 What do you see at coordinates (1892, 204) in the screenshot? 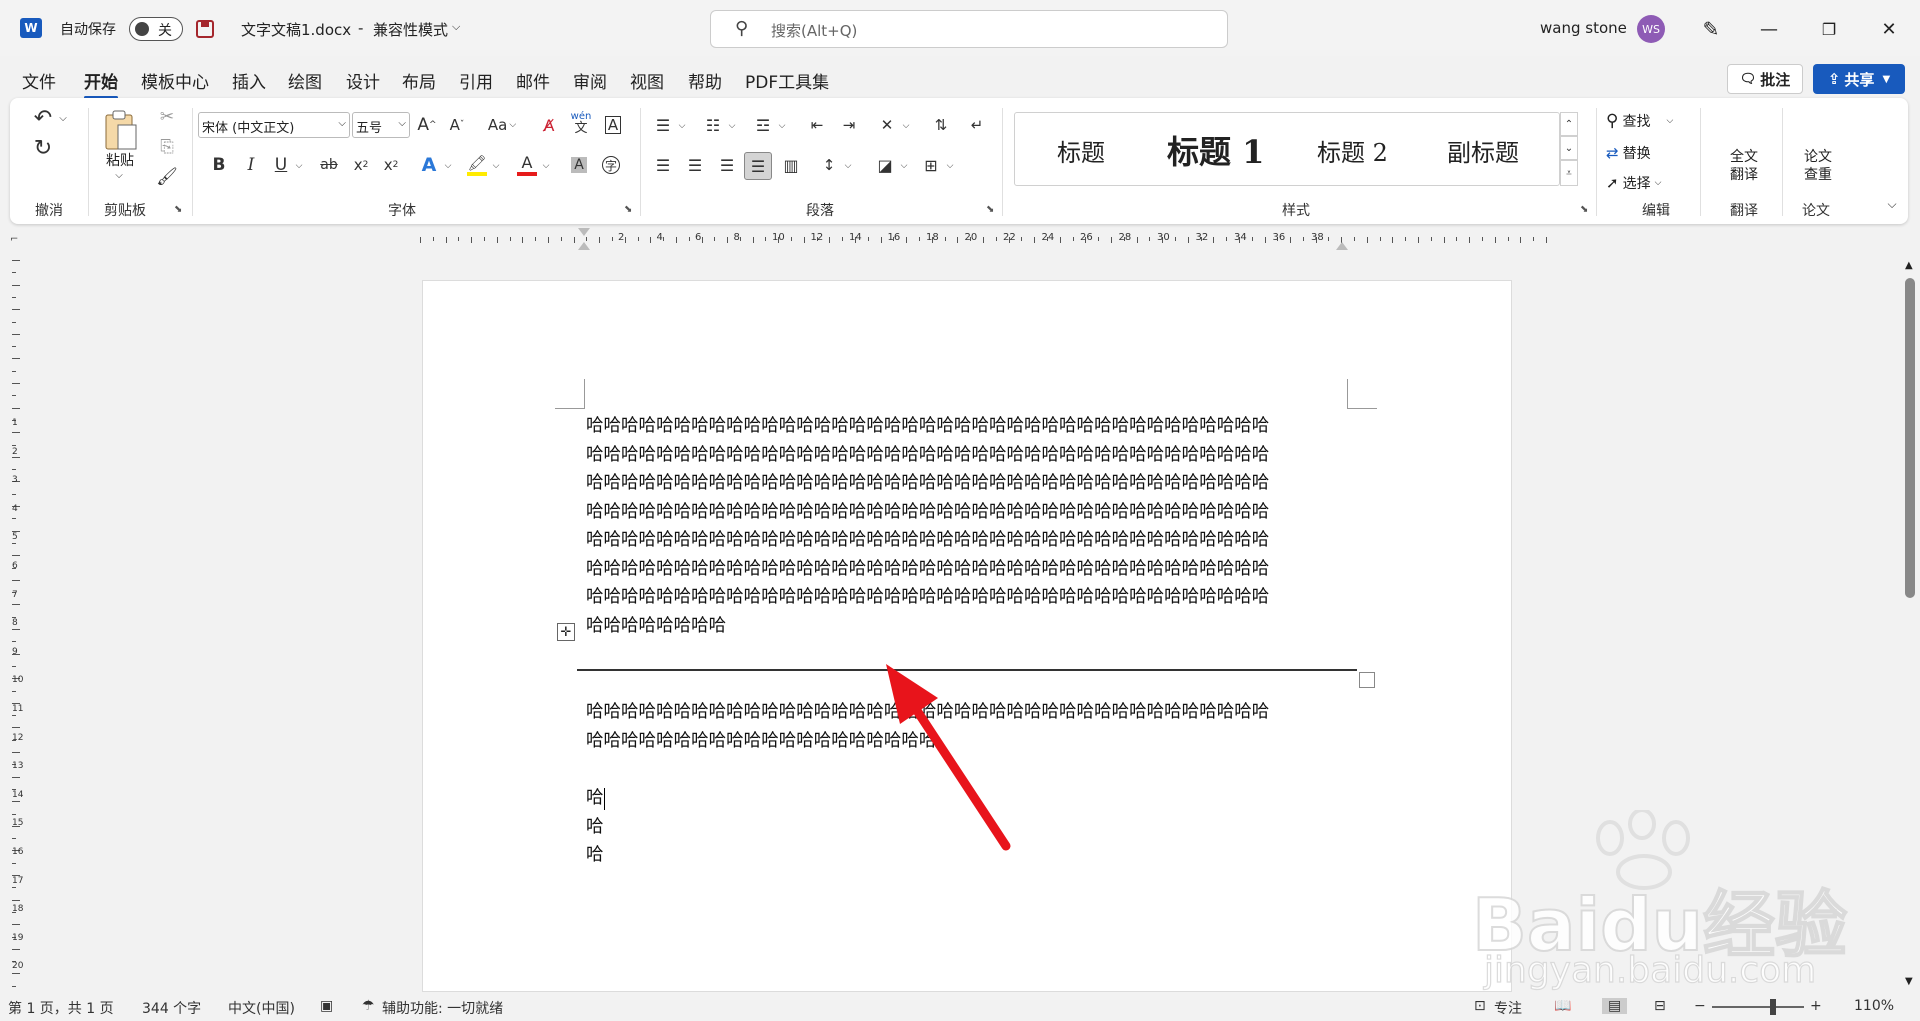
I see `collapse-ribbon-icon: ⌵` at bounding box center [1892, 204].